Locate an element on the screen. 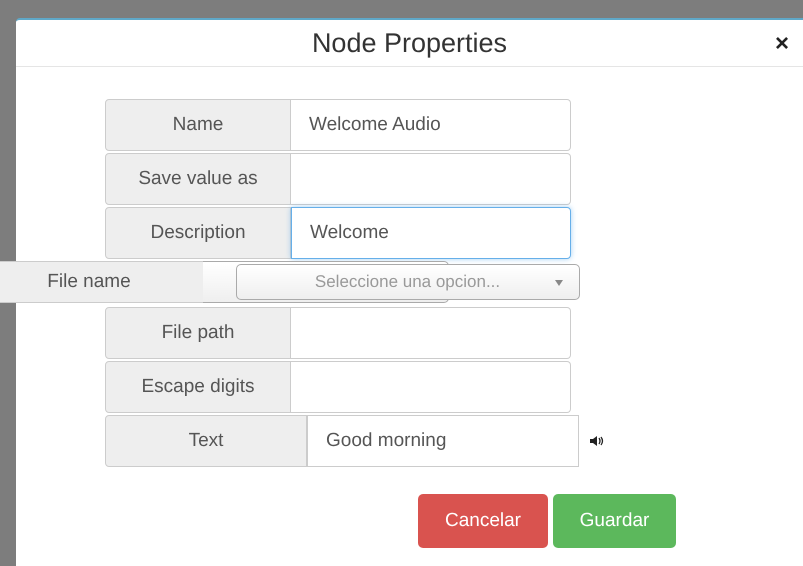 The height and width of the screenshot is (566, 803). caret-icon is located at coordinates (558, 283).